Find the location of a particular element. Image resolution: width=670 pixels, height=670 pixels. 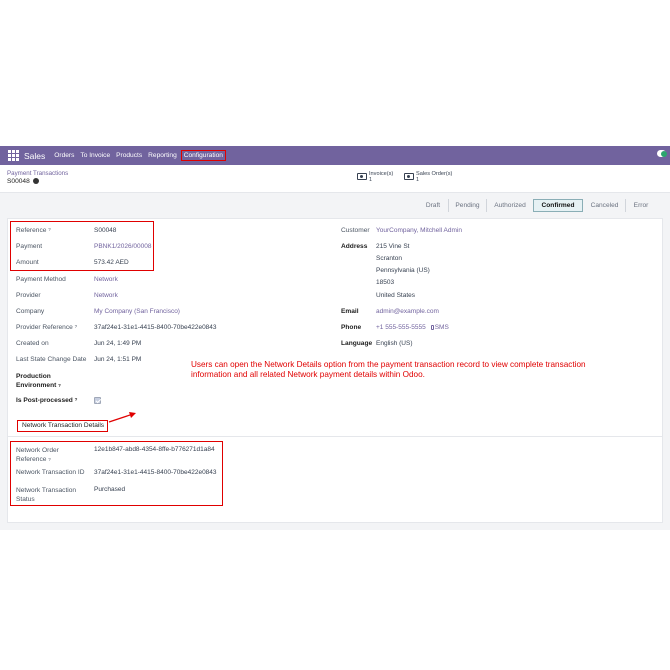

customer-link: YourCompany, Mitchell Admin is located at coordinates (419, 230).